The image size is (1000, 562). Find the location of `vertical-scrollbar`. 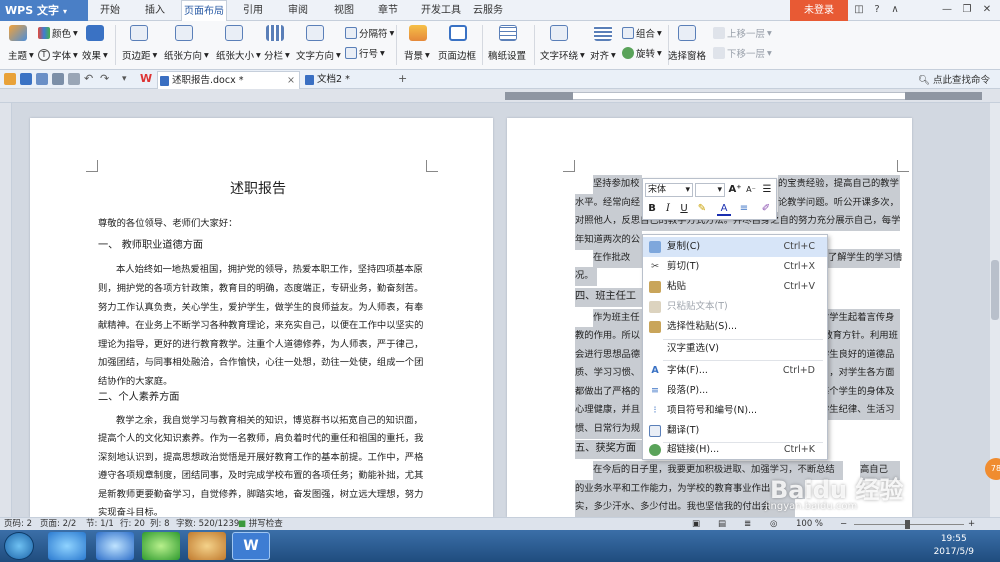

vertical-scrollbar is located at coordinates (995, 310).